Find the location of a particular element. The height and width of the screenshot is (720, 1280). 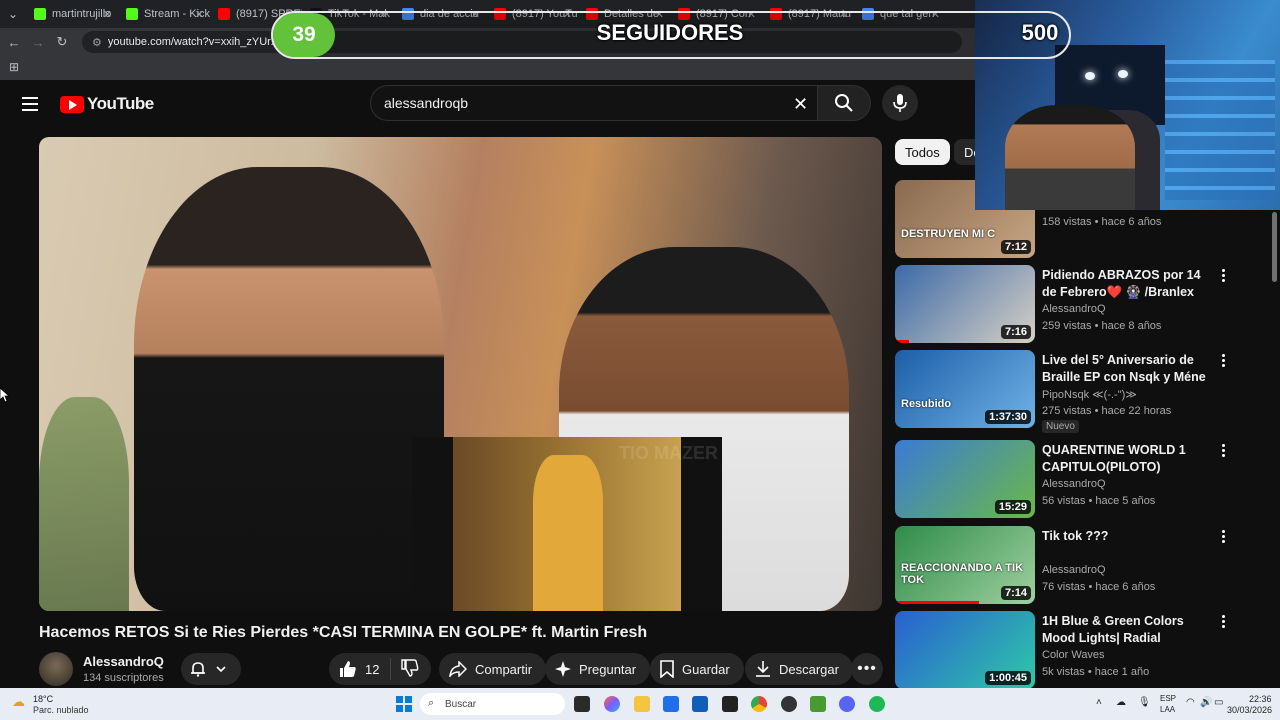

tray-mic-icon: 🎙 is located at coordinates (1144, 702).